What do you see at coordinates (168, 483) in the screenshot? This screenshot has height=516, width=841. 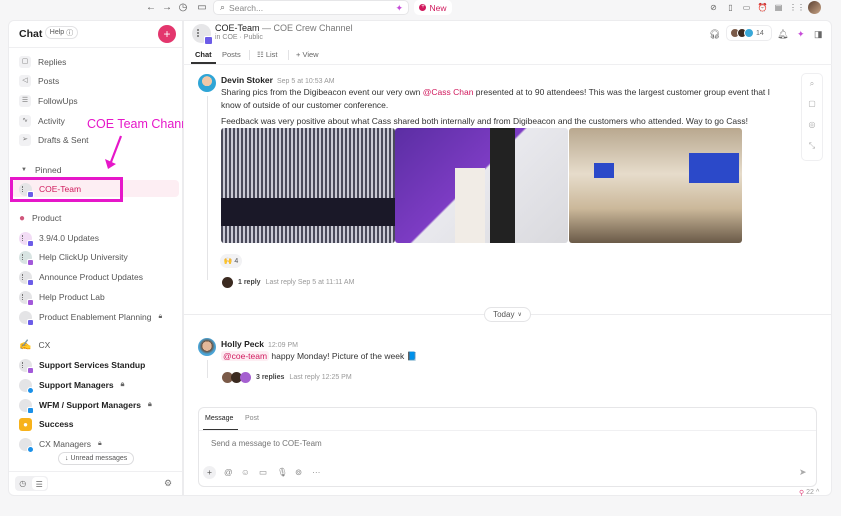 I see `gear-icon: ⚙` at bounding box center [168, 483].